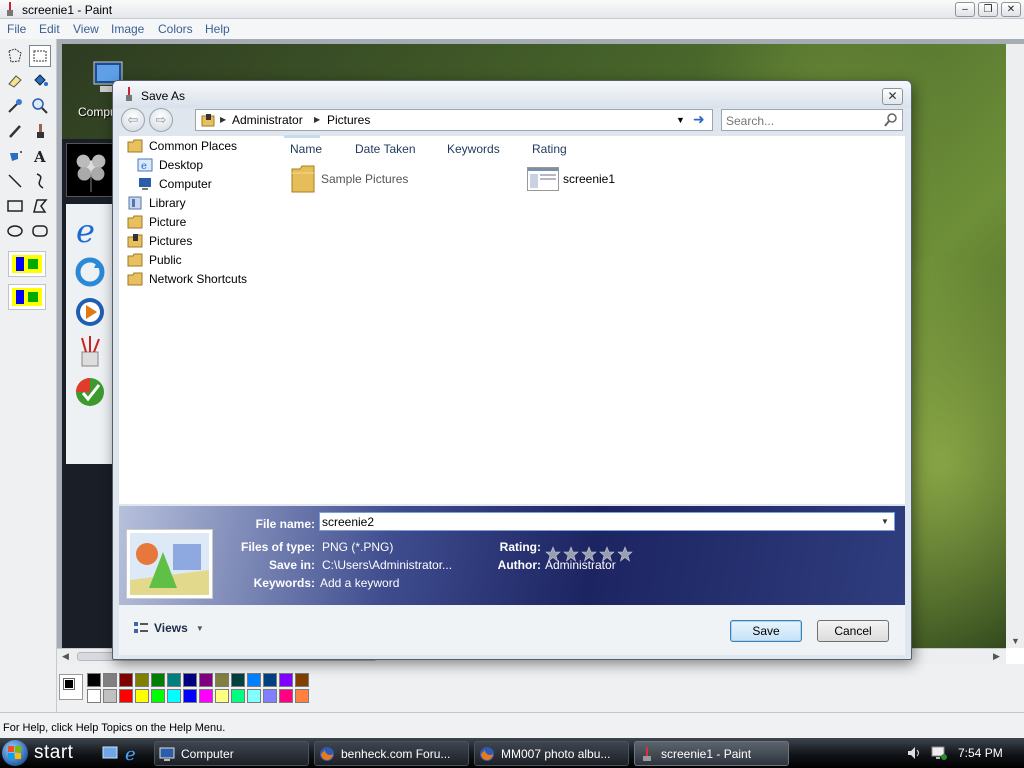 Image resolution: width=1024 pixels, height=768 pixels. What do you see at coordinates (892, 96) in the screenshot?
I see `dialog-close-button: ✕` at bounding box center [892, 96].